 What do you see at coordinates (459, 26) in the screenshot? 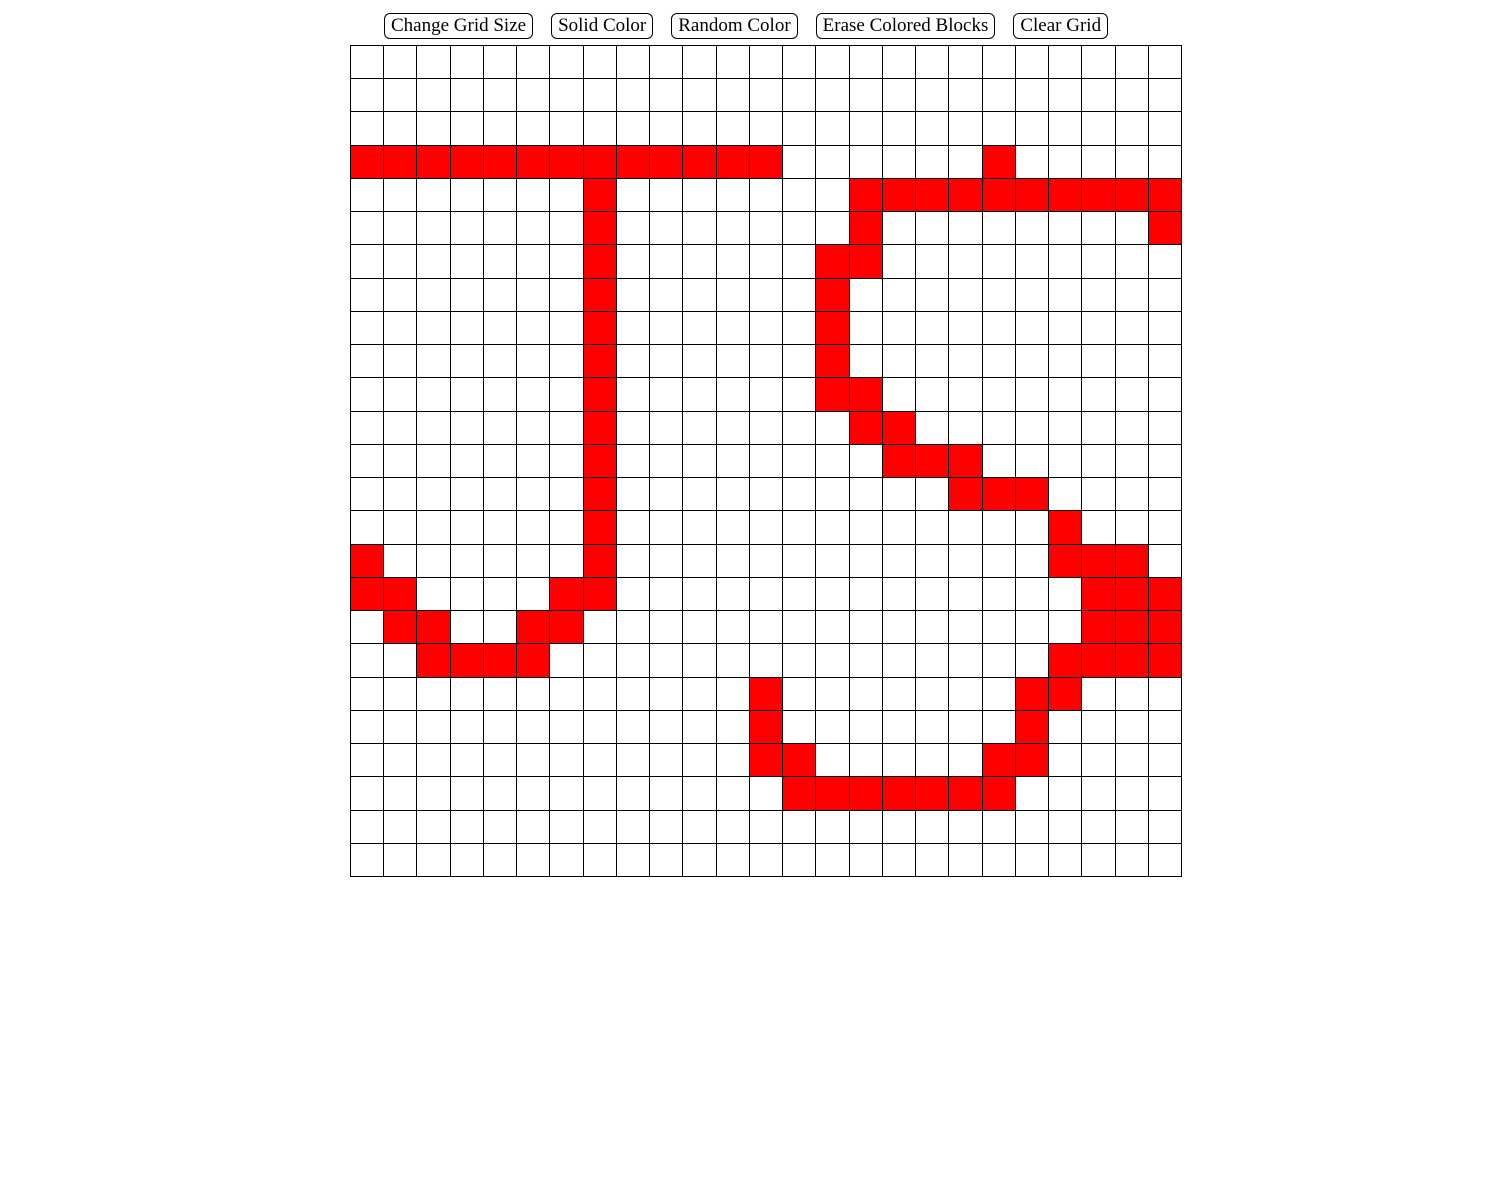
I see `change-grid-size-button: Change Grid Size` at bounding box center [459, 26].